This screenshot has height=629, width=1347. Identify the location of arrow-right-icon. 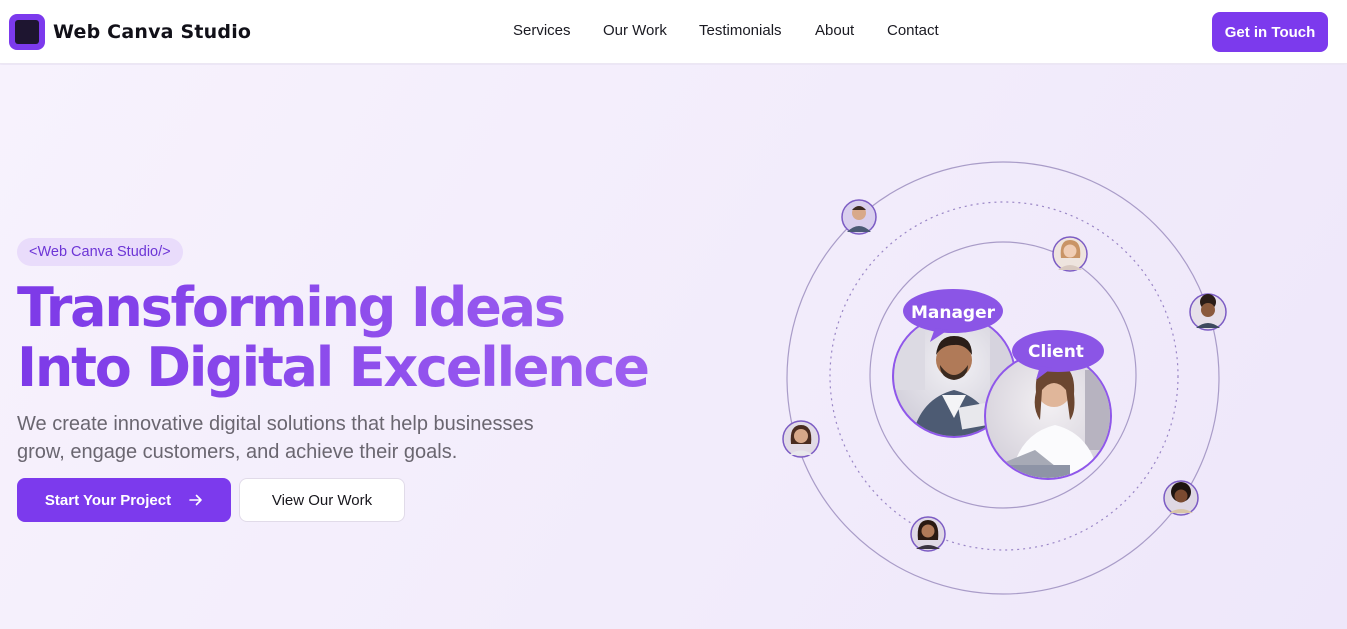
(195, 500).